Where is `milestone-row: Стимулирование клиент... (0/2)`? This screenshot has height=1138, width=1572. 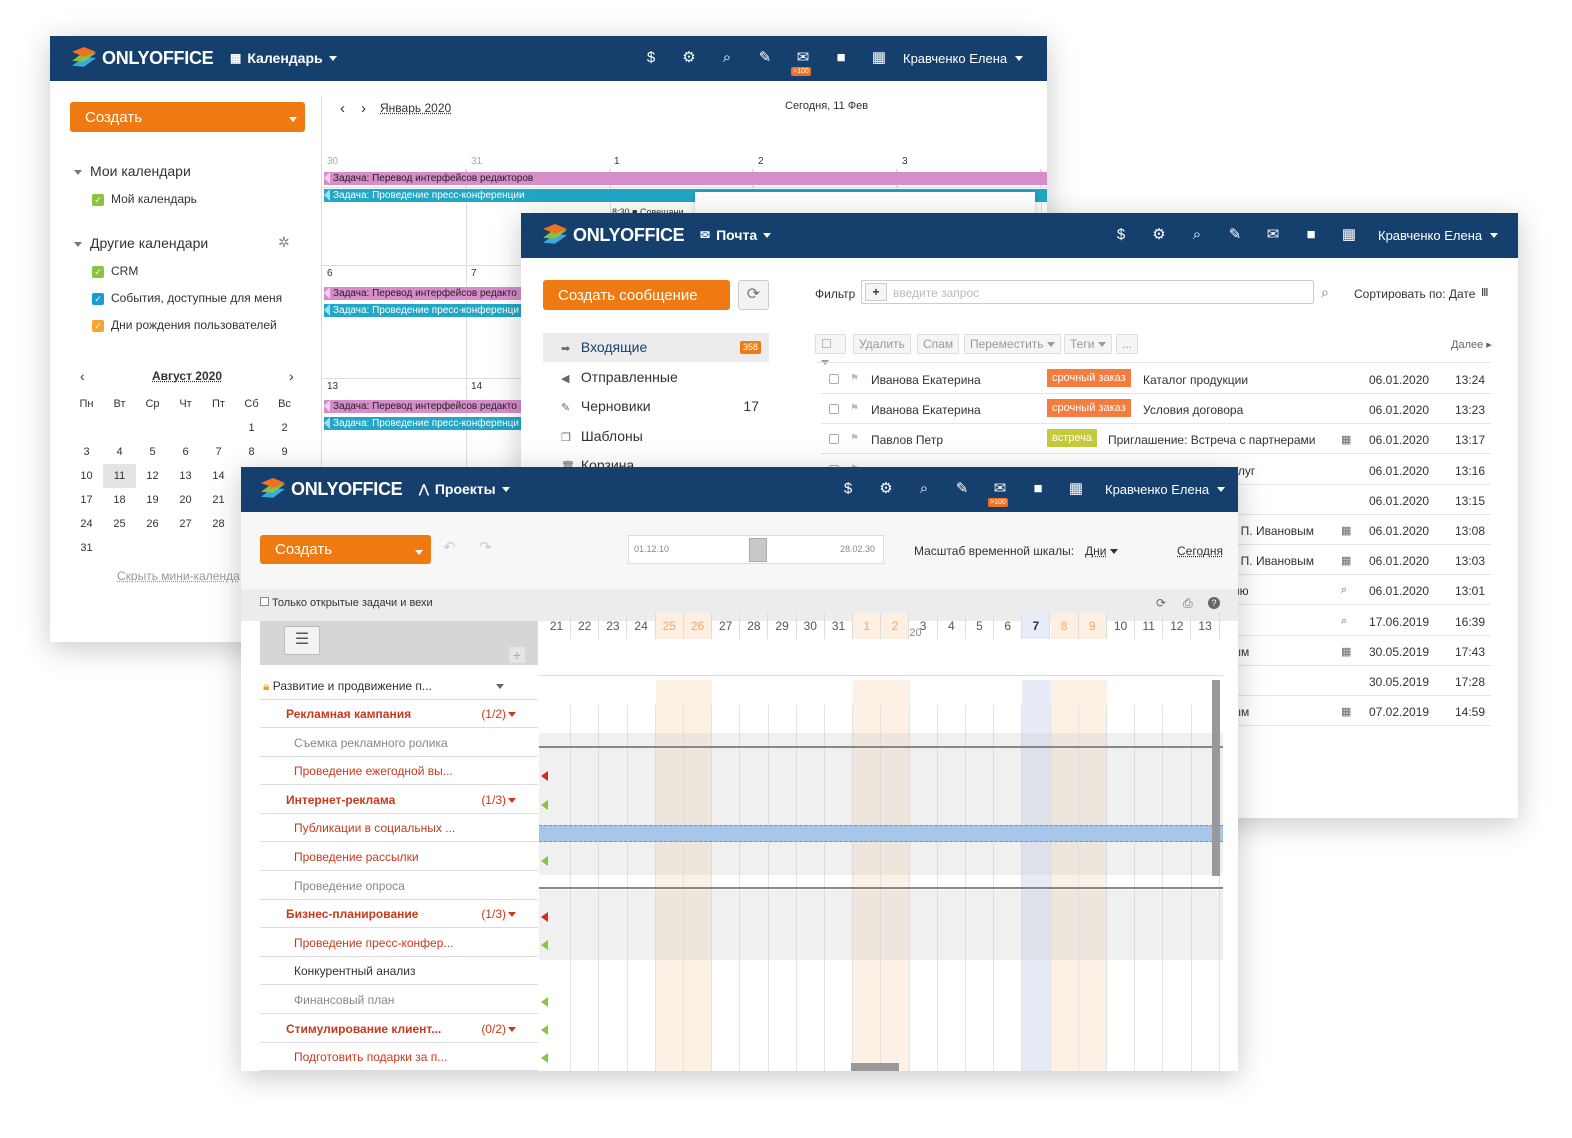 milestone-row: Стимулирование клиент... (0/2) is located at coordinates (399, 1029).